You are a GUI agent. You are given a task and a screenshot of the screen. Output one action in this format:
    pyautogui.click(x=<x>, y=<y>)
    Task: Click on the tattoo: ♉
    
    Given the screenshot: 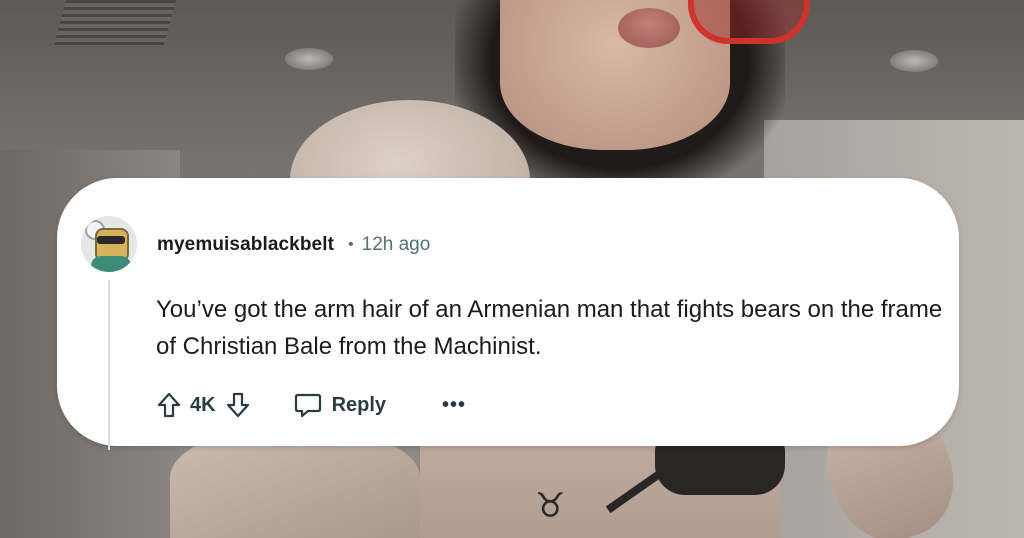 What is the action you would take?
    pyautogui.click(x=550, y=506)
    